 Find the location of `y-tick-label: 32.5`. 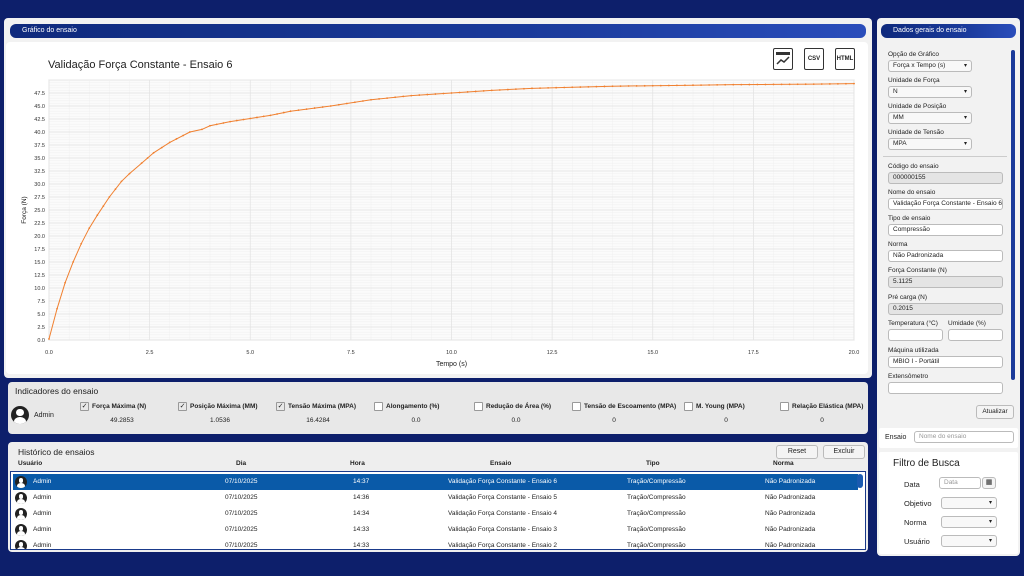

y-tick-label: 32.5 is located at coordinates (39, 172).